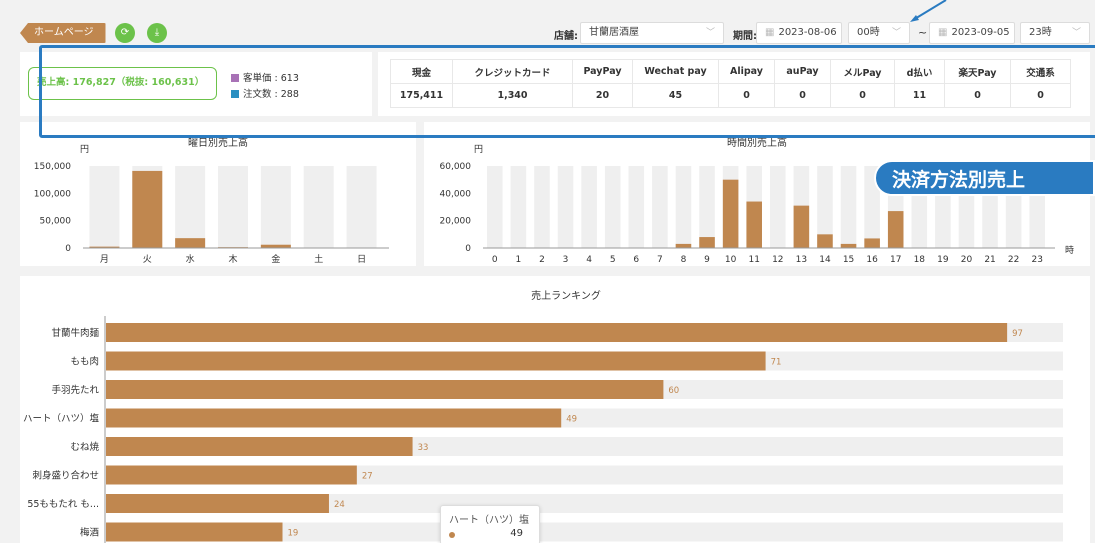 The image size is (1095, 543). Describe the element at coordinates (589, 260) in the screenshot. I see `x-tick-label: 4` at that location.